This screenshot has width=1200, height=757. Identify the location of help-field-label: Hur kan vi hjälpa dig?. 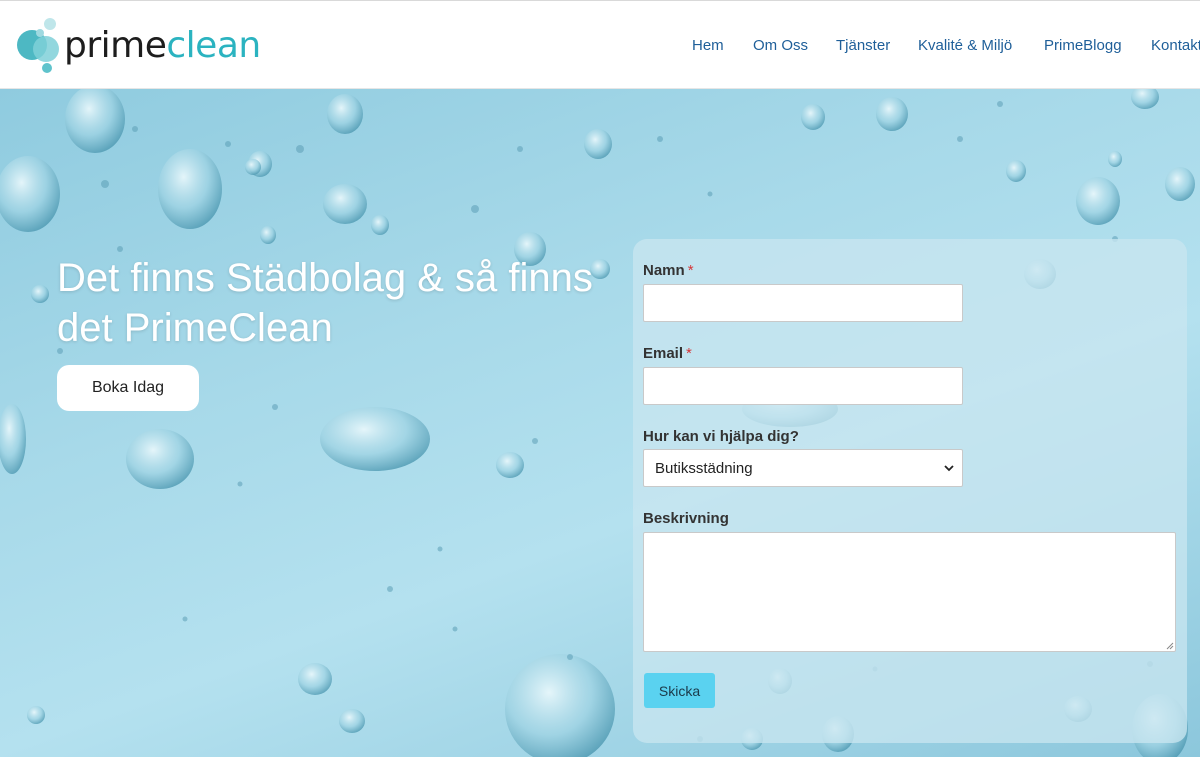
(721, 436).